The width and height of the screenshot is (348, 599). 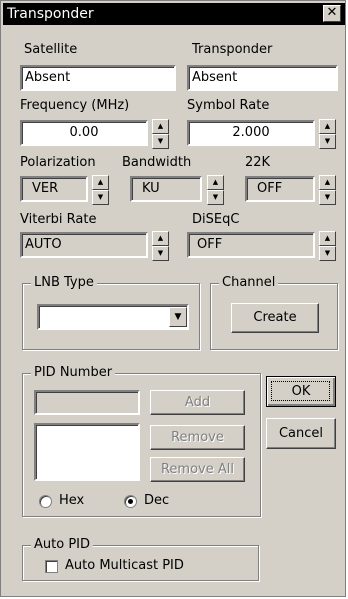 What do you see at coordinates (174, 14) in the screenshot?
I see `title-bar: Transponder ✕` at bounding box center [174, 14].